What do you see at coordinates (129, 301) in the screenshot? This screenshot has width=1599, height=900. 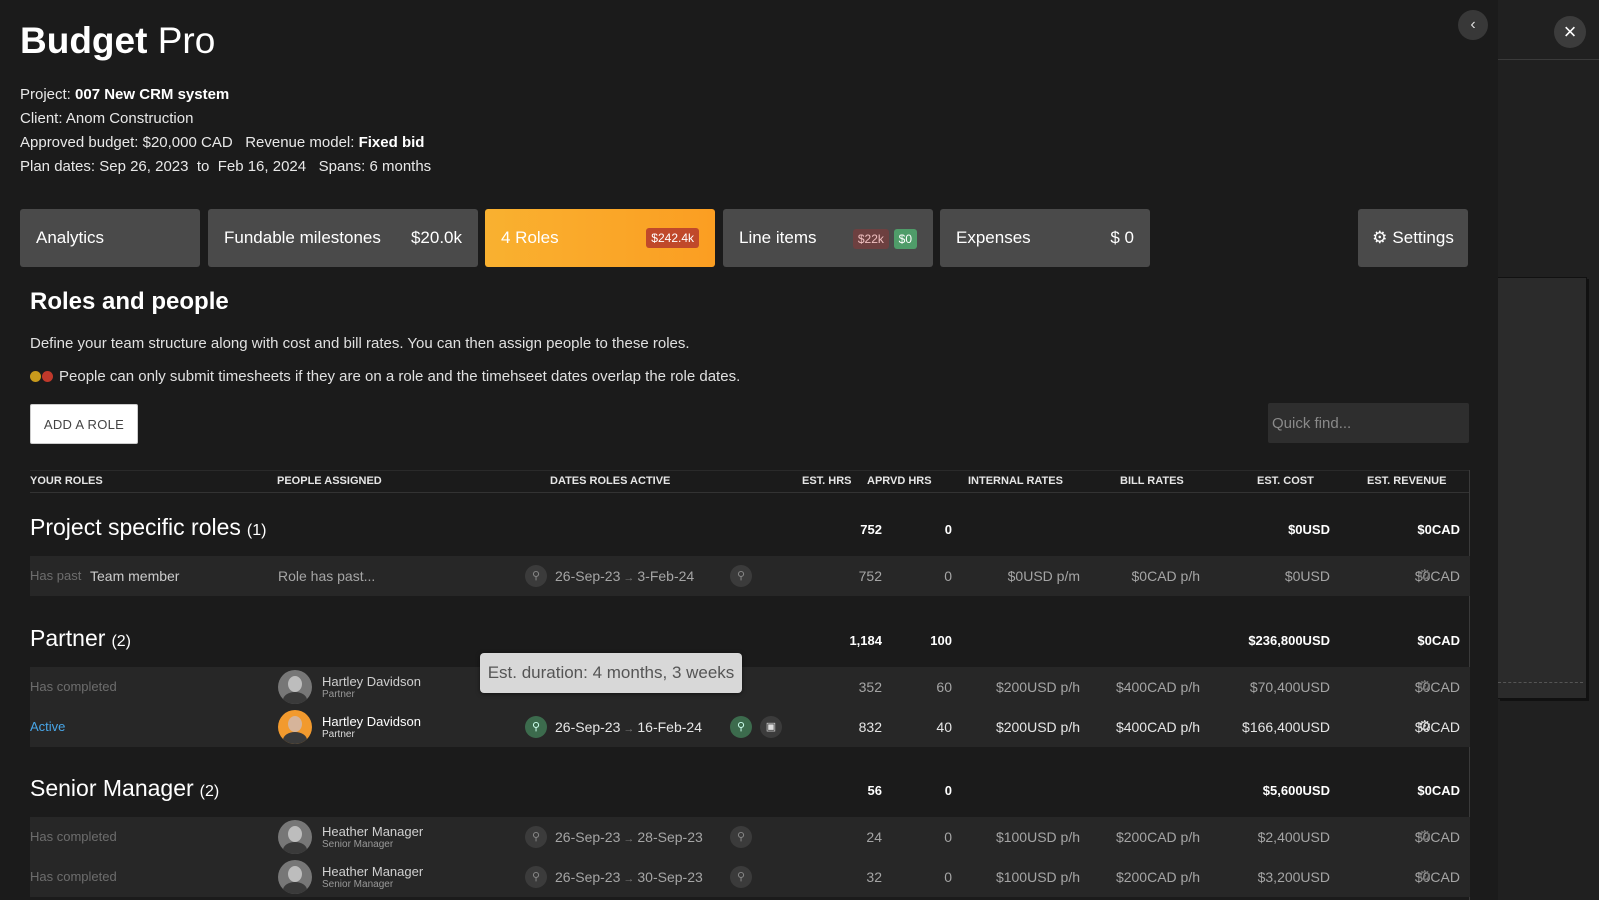 I see `section-title: Roles and people` at bounding box center [129, 301].